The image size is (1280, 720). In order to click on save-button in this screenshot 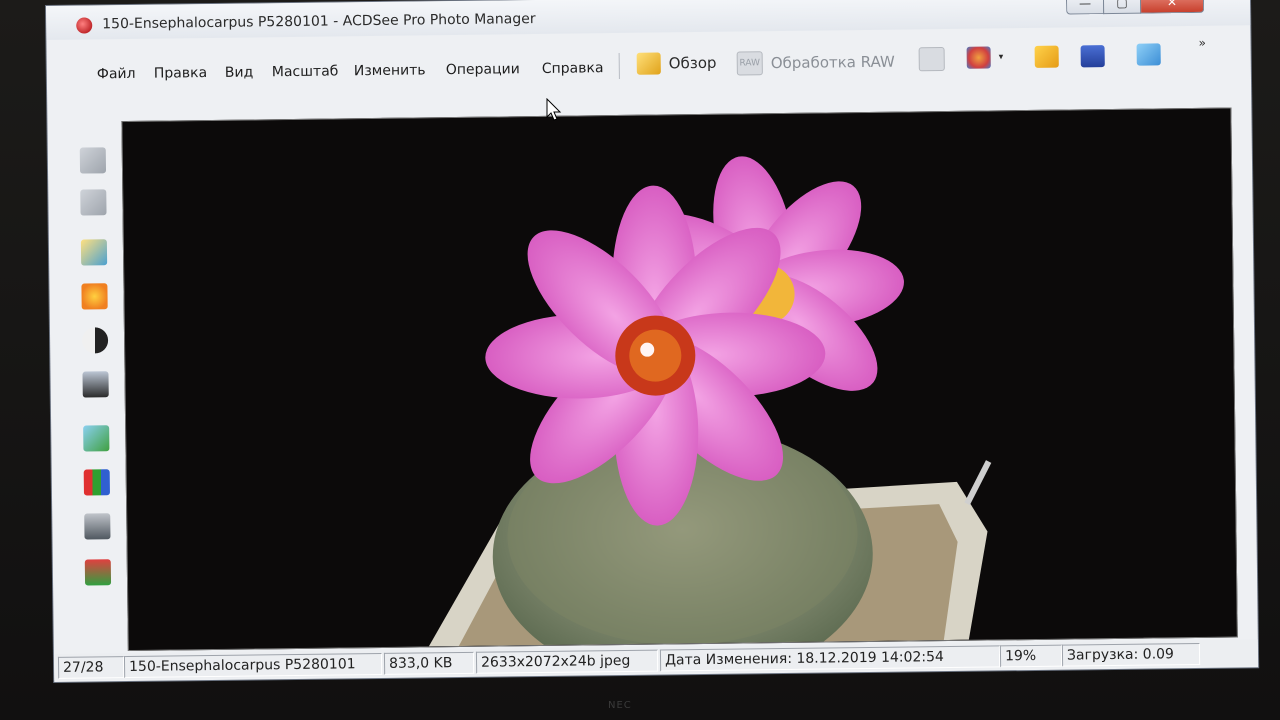, I will do `click(1092, 56)`.